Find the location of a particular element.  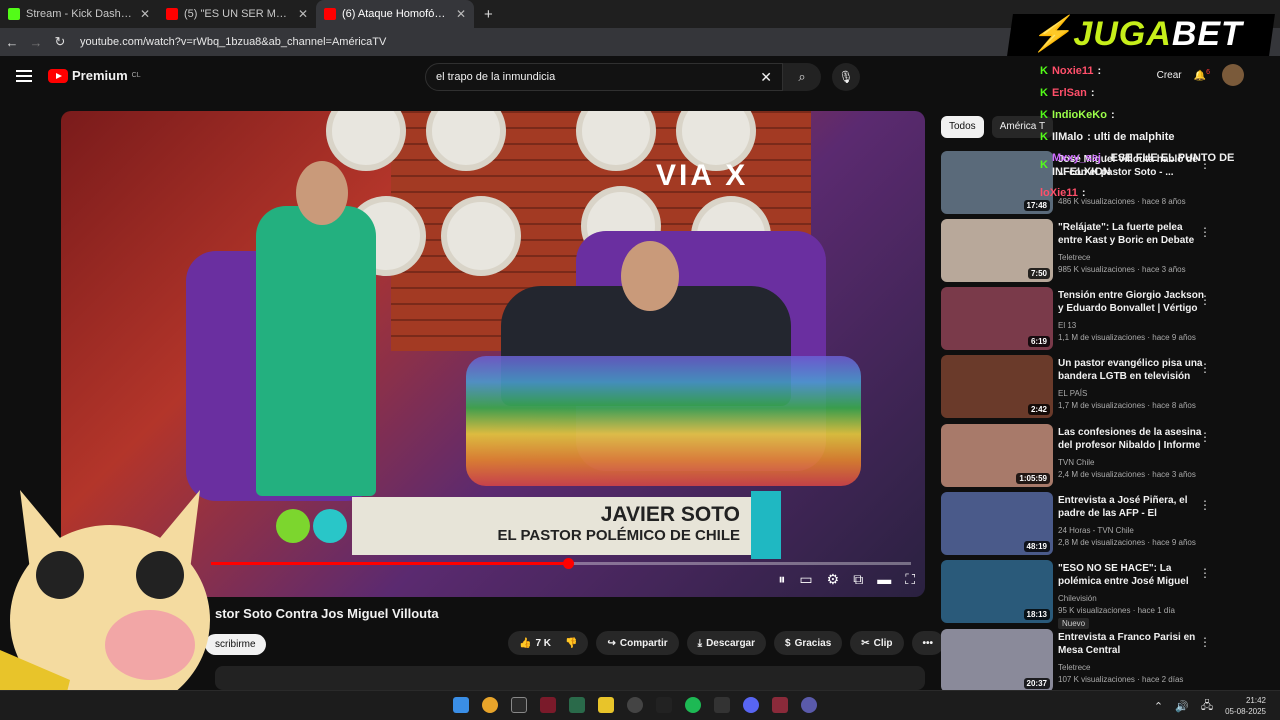

back-icon: ← is located at coordinates (12, 42).